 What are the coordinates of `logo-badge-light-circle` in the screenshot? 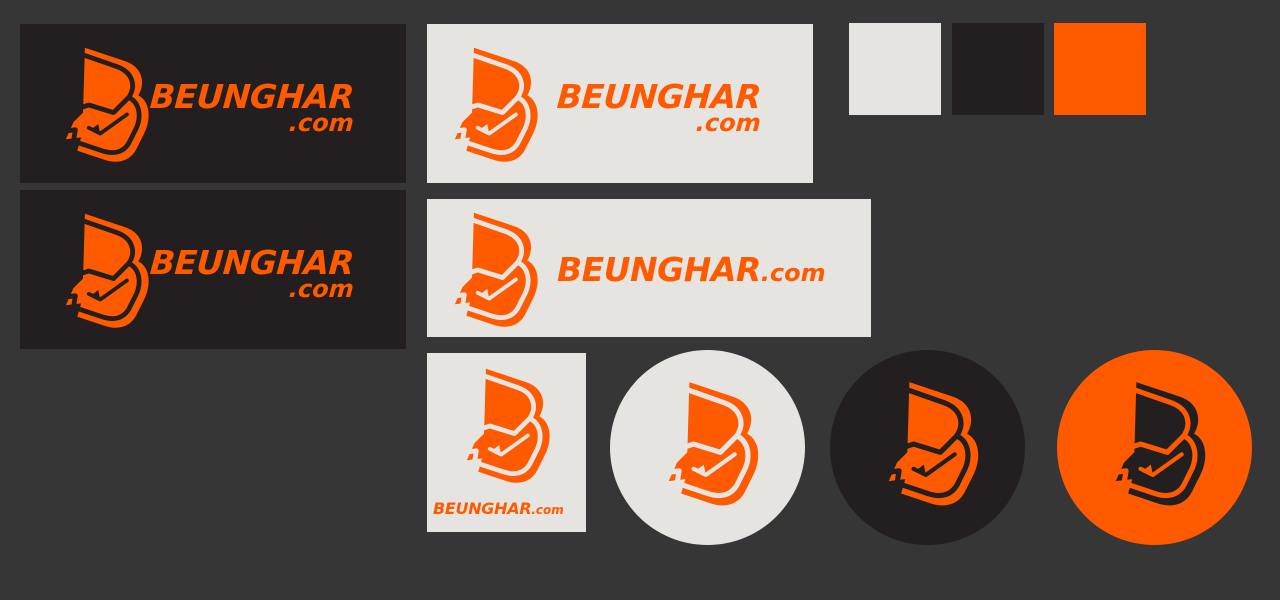 It's located at (707, 447).